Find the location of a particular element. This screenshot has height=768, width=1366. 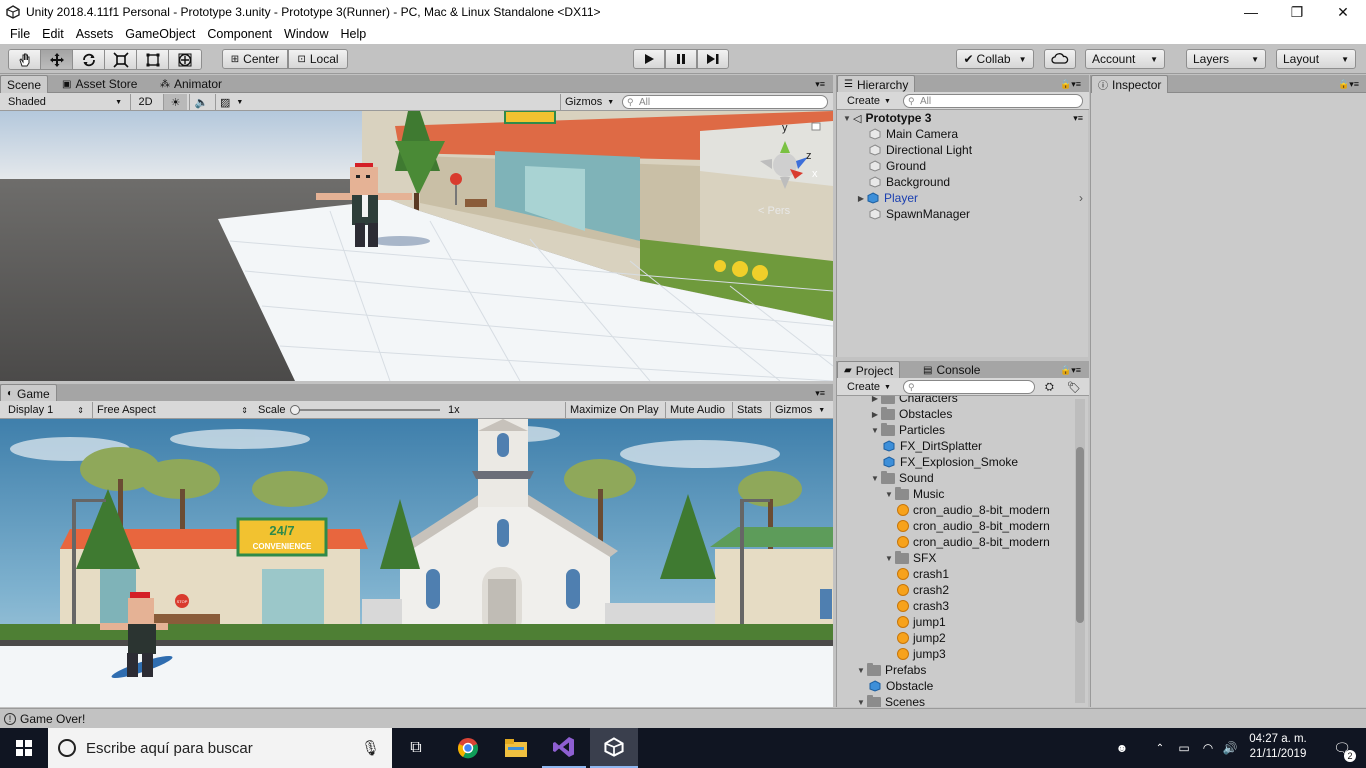

project-tree-item: ▼ Scenes is located at coordinates (881, 700).